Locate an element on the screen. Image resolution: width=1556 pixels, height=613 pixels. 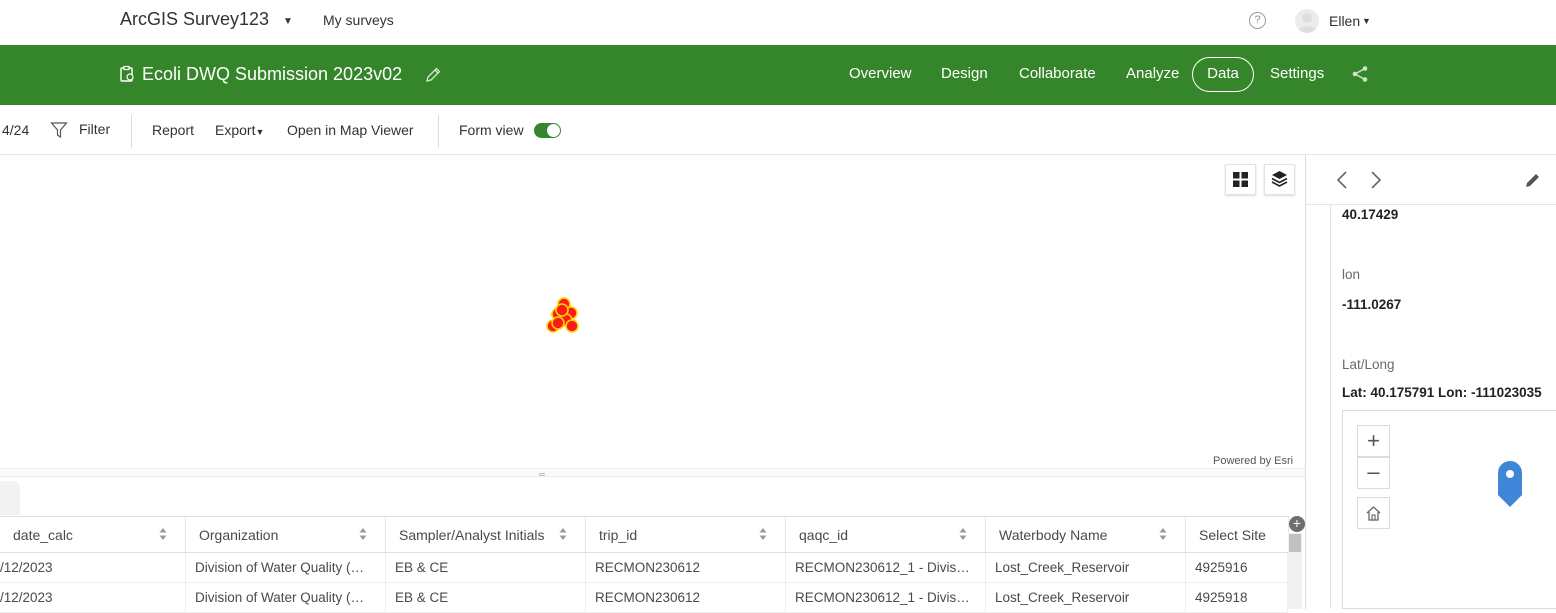
latlong-label: Lat/Long is located at coordinates (1368, 364).